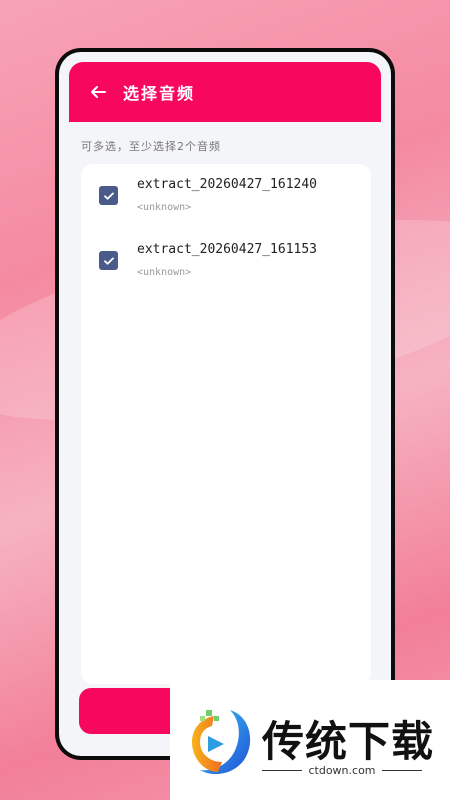 The width and height of the screenshot is (450, 800). I want to click on brand-name: 传统下载, so click(348, 741).